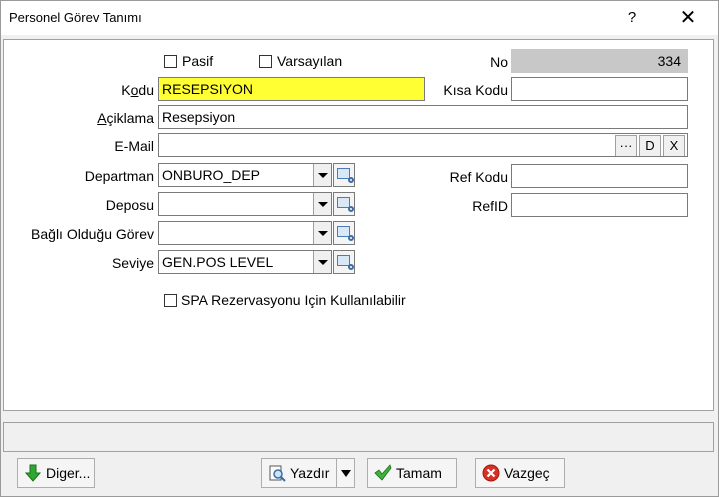  I want to click on departman-dropdown-button, so click(322, 175).